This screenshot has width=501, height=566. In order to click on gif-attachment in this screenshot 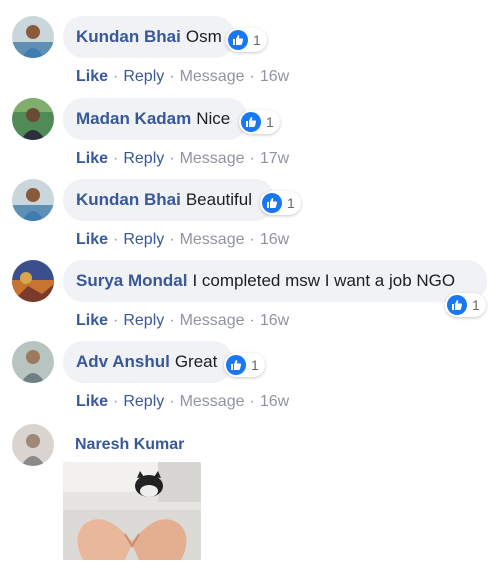, I will do `click(132, 511)`.